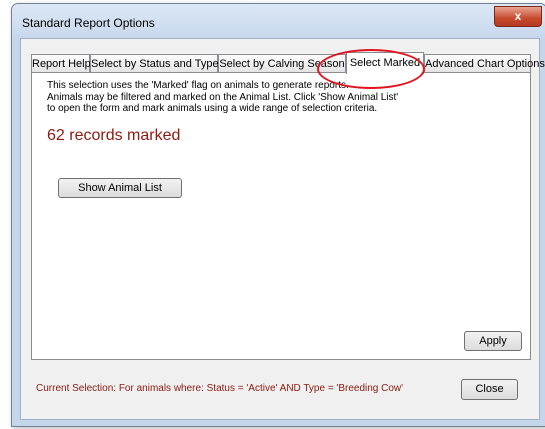 The height and width of the screenshot is (429, 545). Describe the element at coordinates (278, 21) in the screenshot. I see `title-bar: Standard Report Options x` at that location.